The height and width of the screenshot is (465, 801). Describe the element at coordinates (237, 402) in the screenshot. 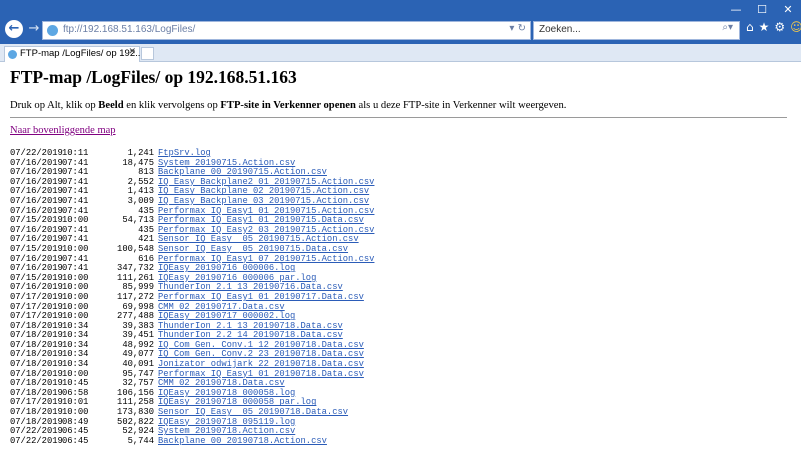

I see `file-link: IQEasy 20190718 000058 par.log` at that location.